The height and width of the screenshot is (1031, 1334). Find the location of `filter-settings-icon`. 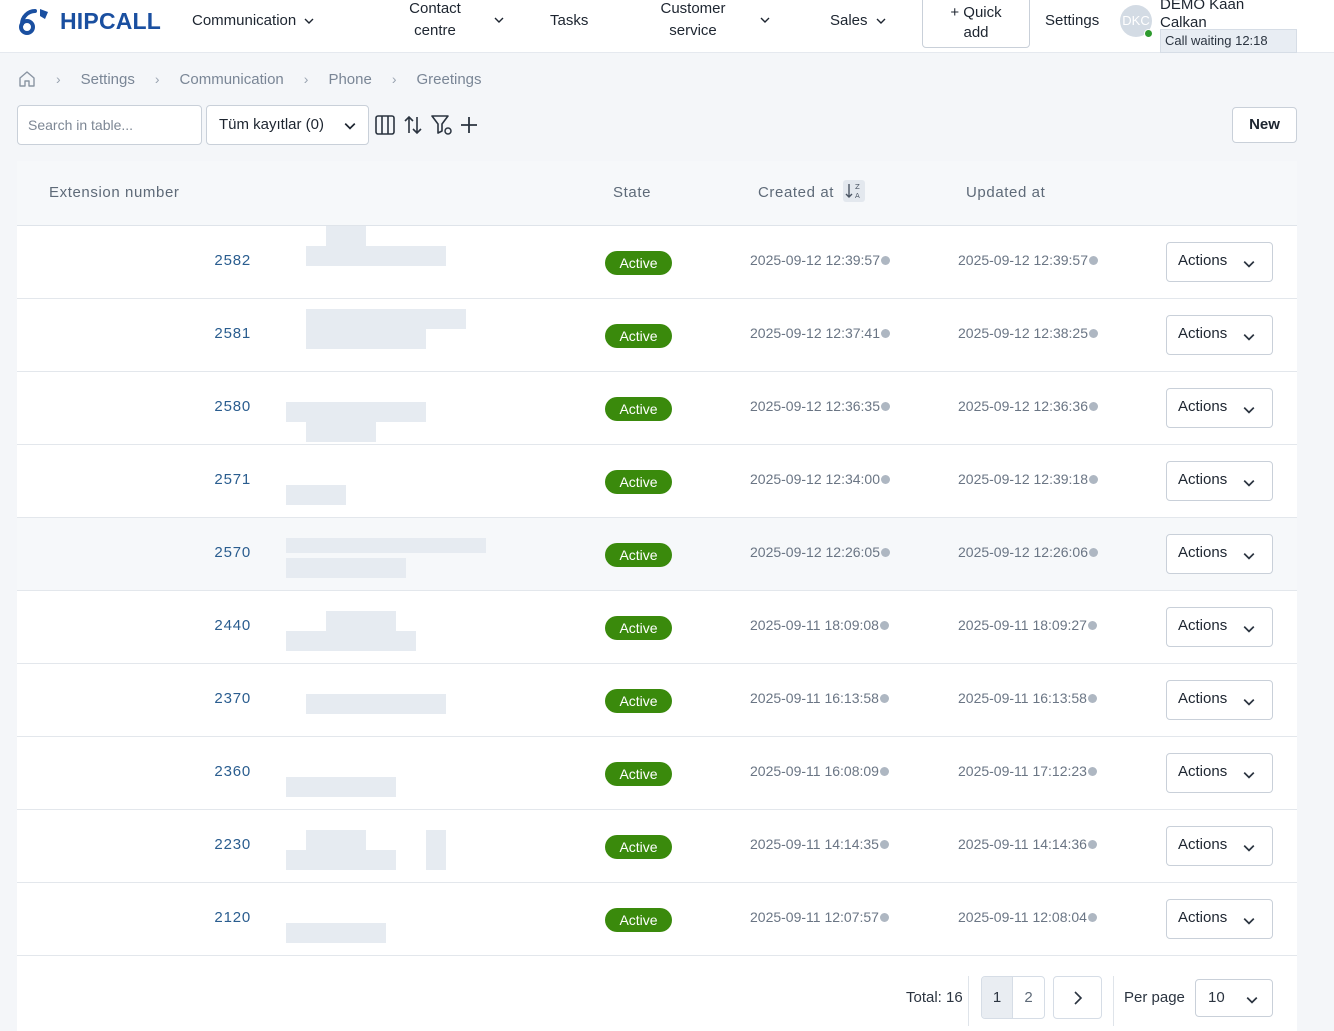

filter-settings-icon is located at coordinates (442, 125).